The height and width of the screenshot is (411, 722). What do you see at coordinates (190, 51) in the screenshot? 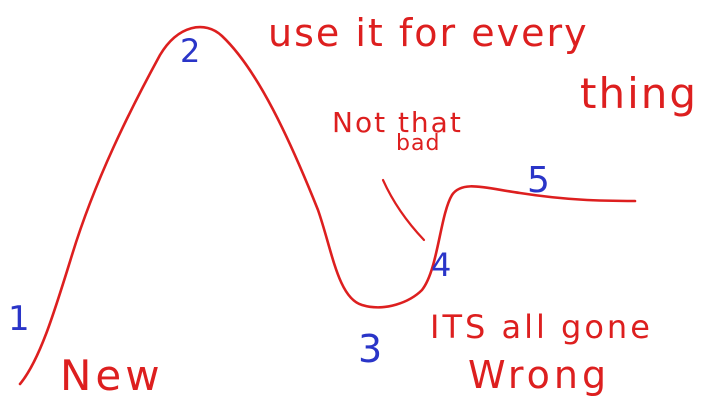
I see `stage-number-2: 2` at bounding box center [190, 51].